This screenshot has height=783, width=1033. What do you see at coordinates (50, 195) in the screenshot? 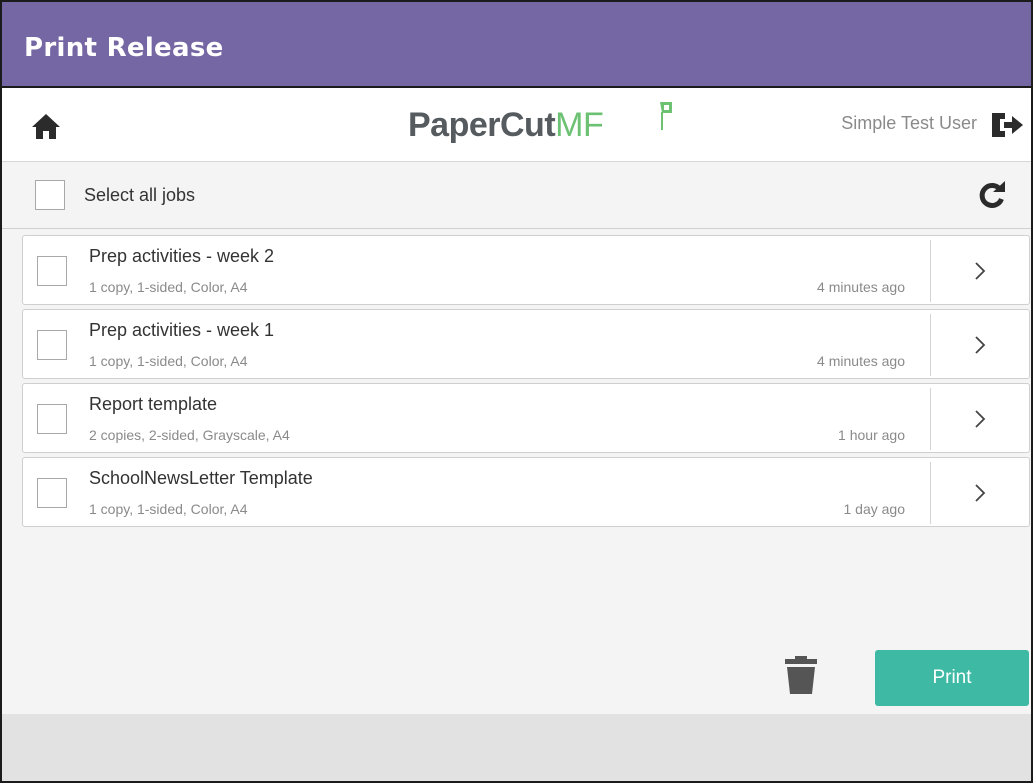
I see `select-all-checkbox` at bounding box center [50, 195].